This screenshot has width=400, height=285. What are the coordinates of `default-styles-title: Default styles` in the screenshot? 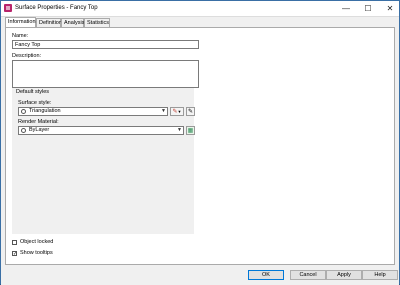 It's located at (33, 92).